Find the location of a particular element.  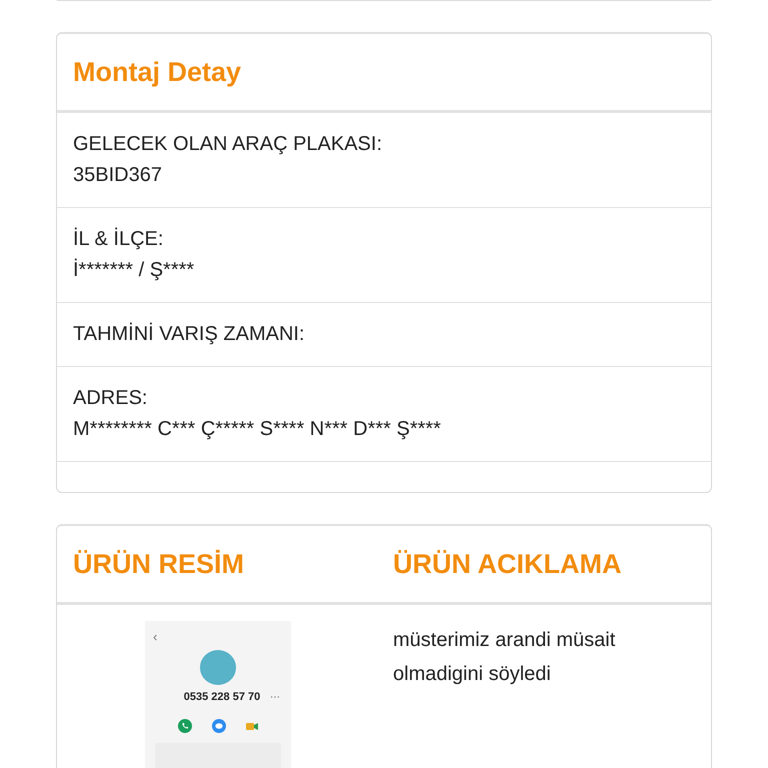

field-value: İ******* / Ş**** is located at coordinates (134, 270).